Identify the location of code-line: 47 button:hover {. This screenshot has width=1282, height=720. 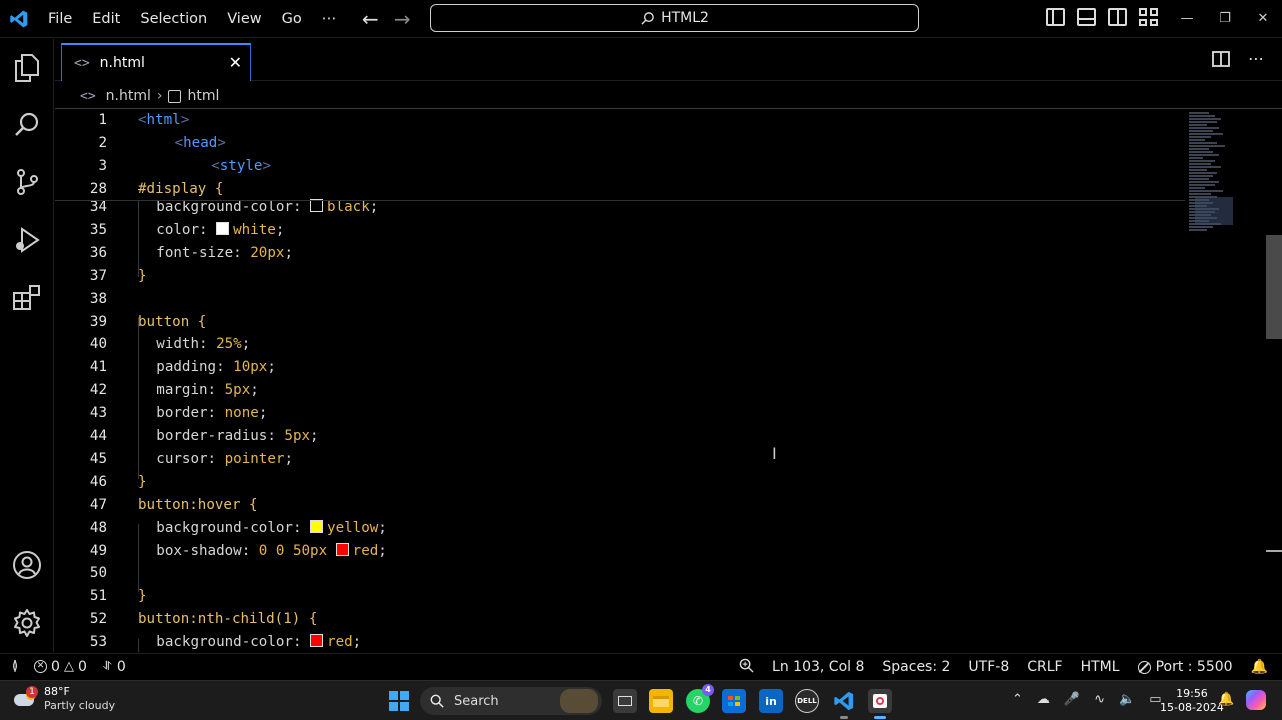
(620, 505).